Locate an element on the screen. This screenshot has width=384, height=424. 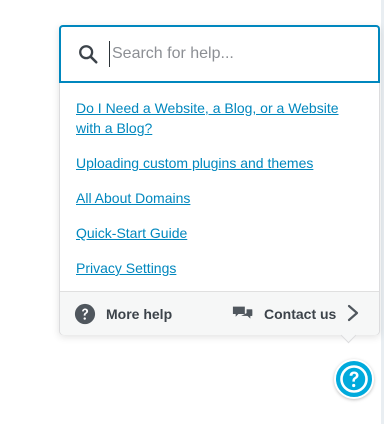
popover-footer: More help Contact us is located at coordinates (219, 313).